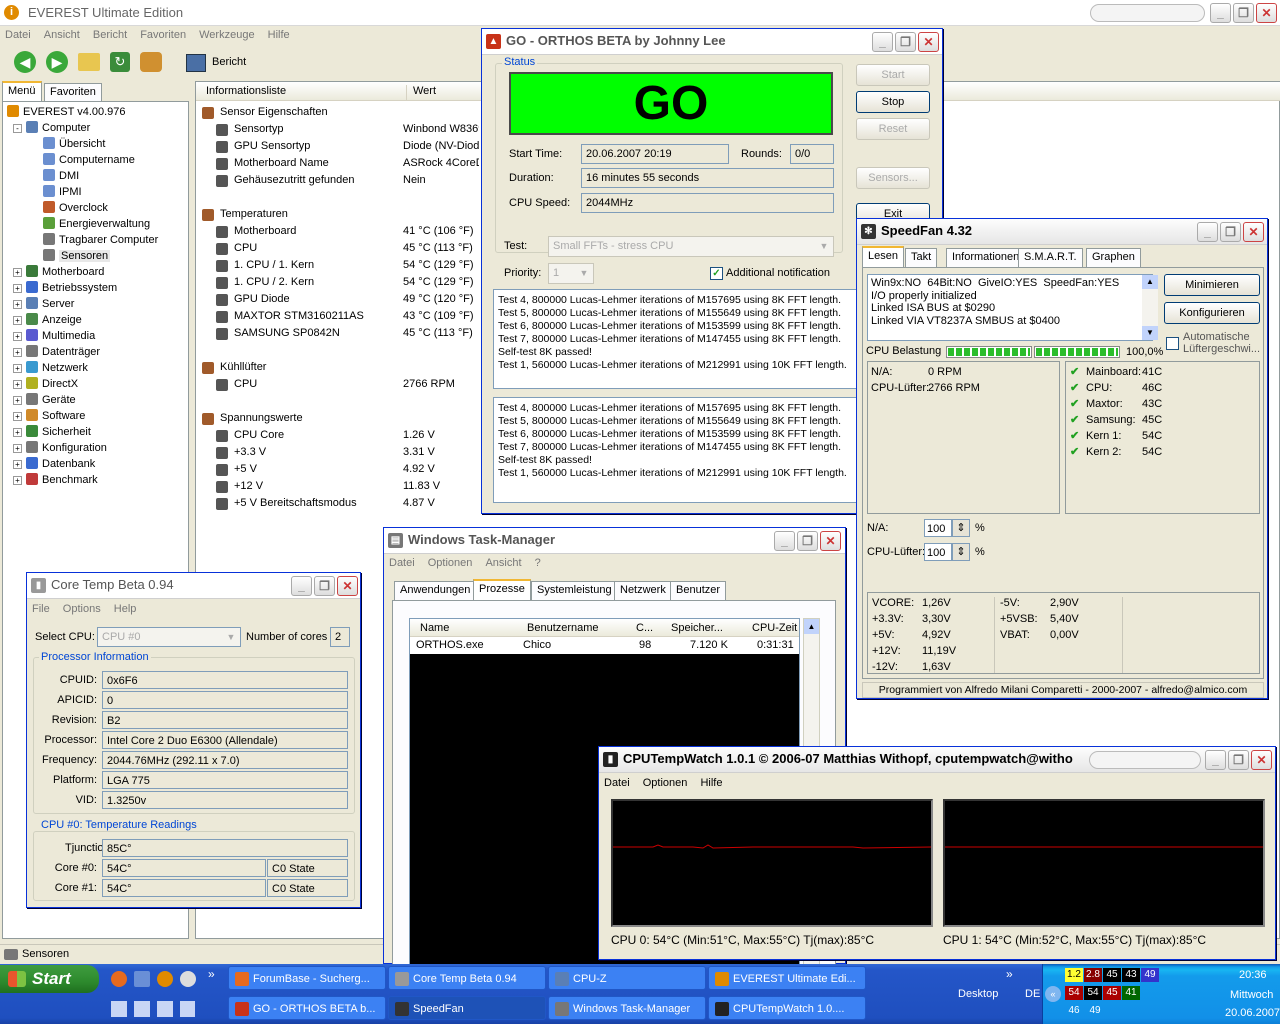 The image size is (1280, 1024). Describe the element at coordinates (1009, 974) in the screenshot. I see `taskbar-more-icon: »` at that location.